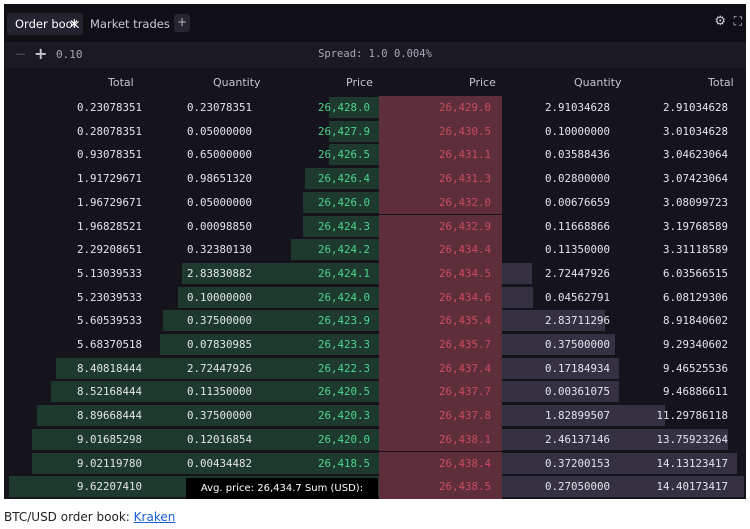 The height and width of the screenshot is (529, 750). I want to click on bid-quantity-cell: 0.11350000, so click(219, 392).